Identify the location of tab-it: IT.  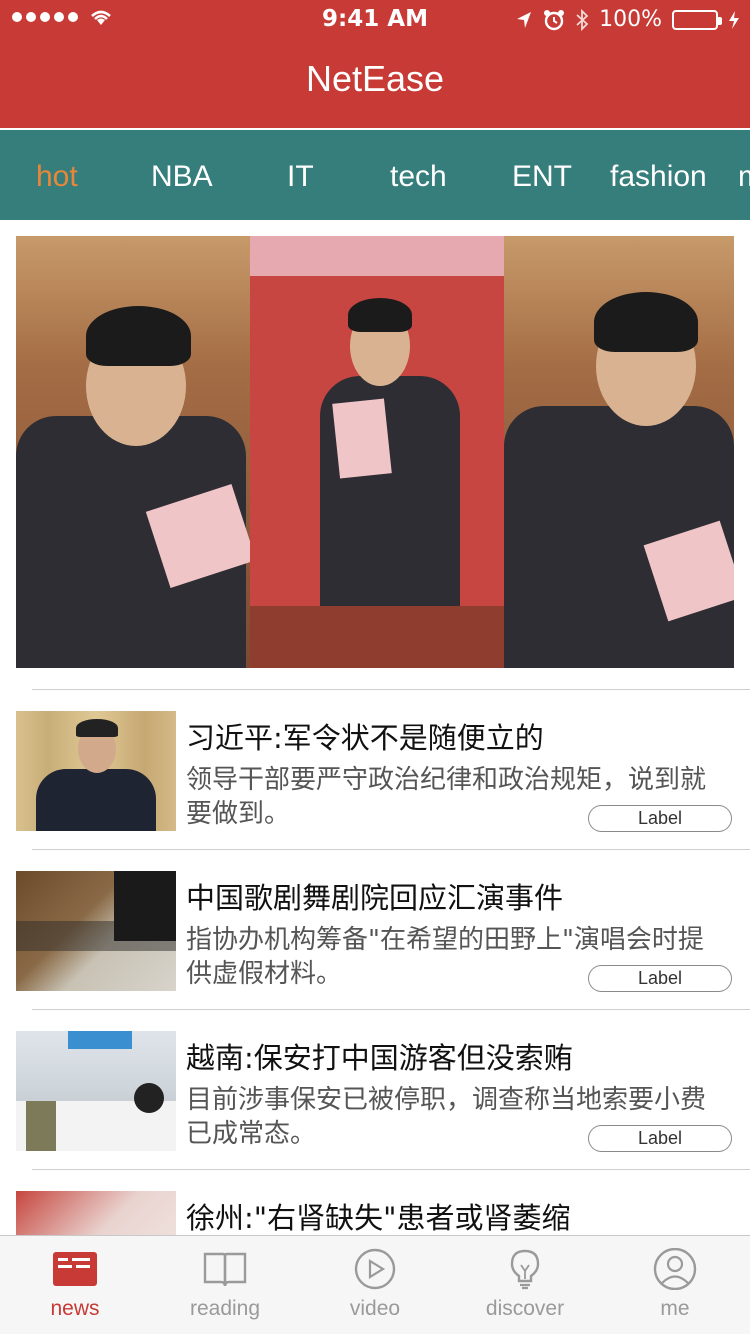
(300, 177).